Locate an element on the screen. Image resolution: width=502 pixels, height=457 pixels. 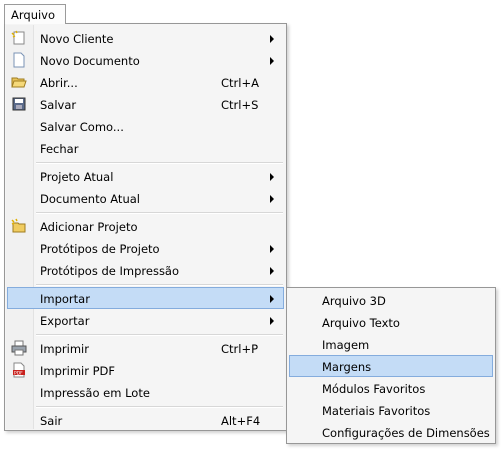
menu-arquivo-label: Arquivo is located at coordinates (33, 15).